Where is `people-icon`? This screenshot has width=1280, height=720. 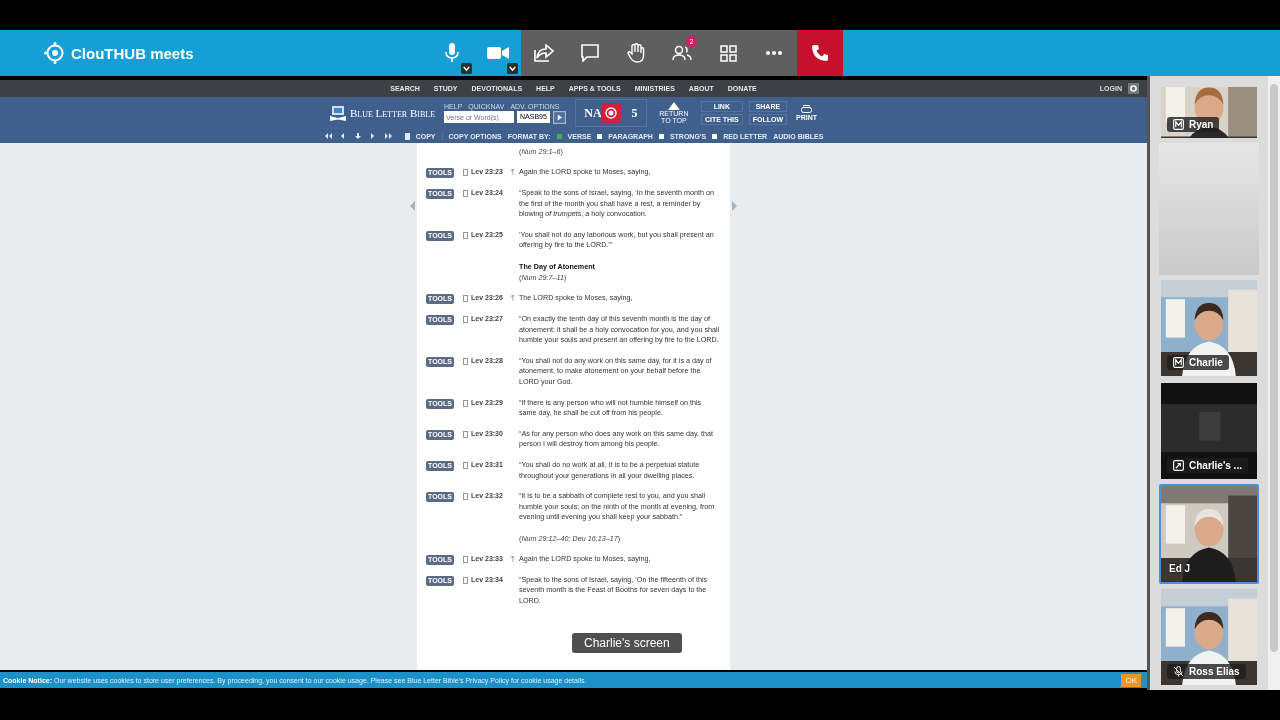
people-icon is located at coordinates (682, 53).